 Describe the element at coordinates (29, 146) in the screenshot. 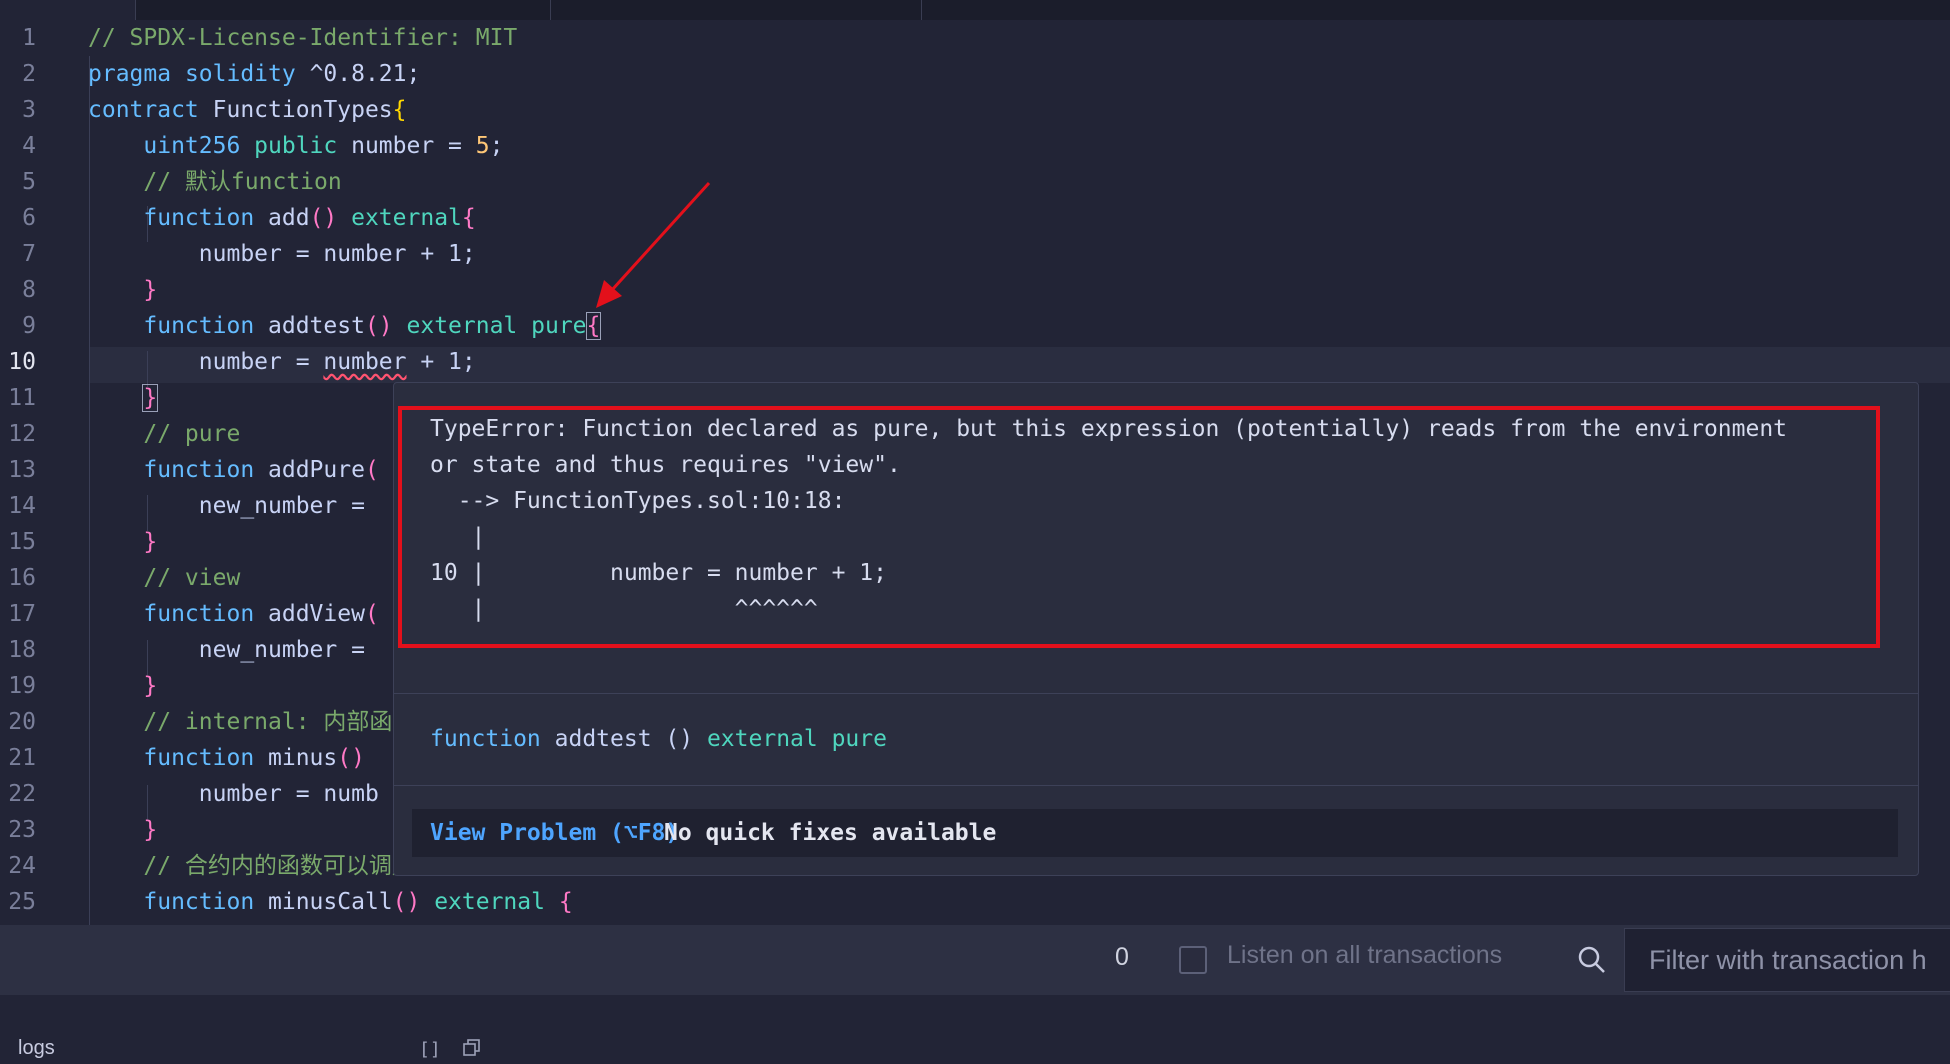

I see `line-number: 4` at that location.